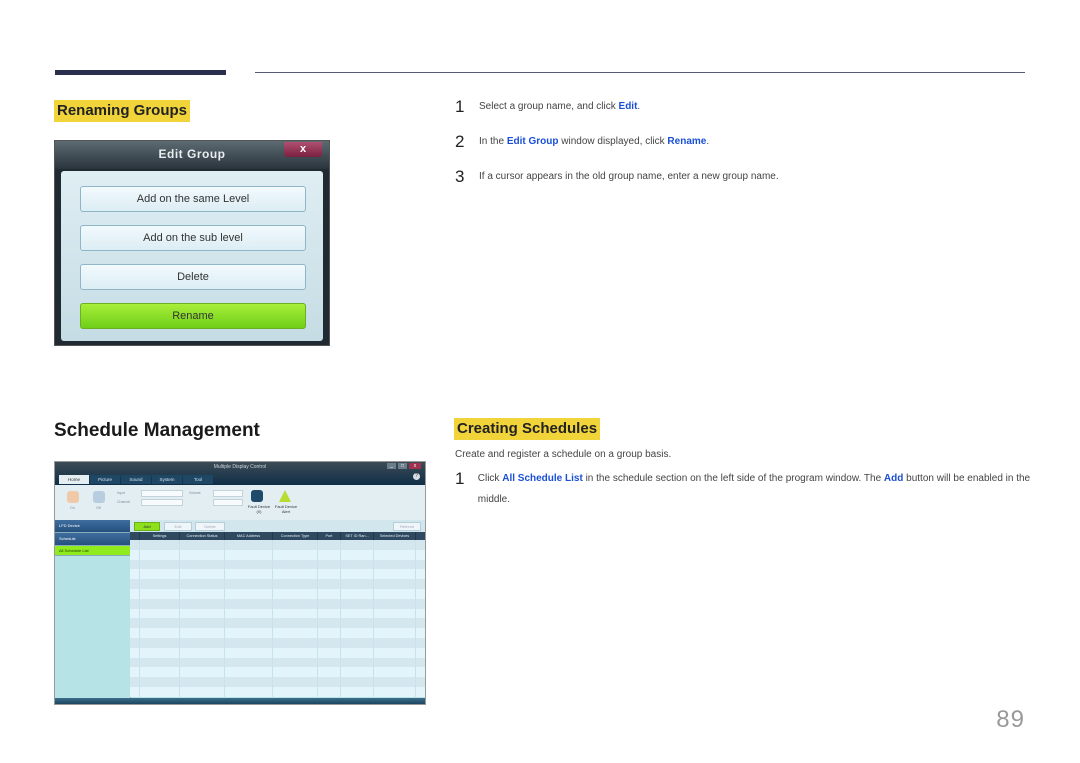 Image resolution: width=1080 pixels, height=763 pixels. What do you see at coordinates (416, 476) in the screenshot?
I see `help-icon: ?` at bounding box center [416, 476].